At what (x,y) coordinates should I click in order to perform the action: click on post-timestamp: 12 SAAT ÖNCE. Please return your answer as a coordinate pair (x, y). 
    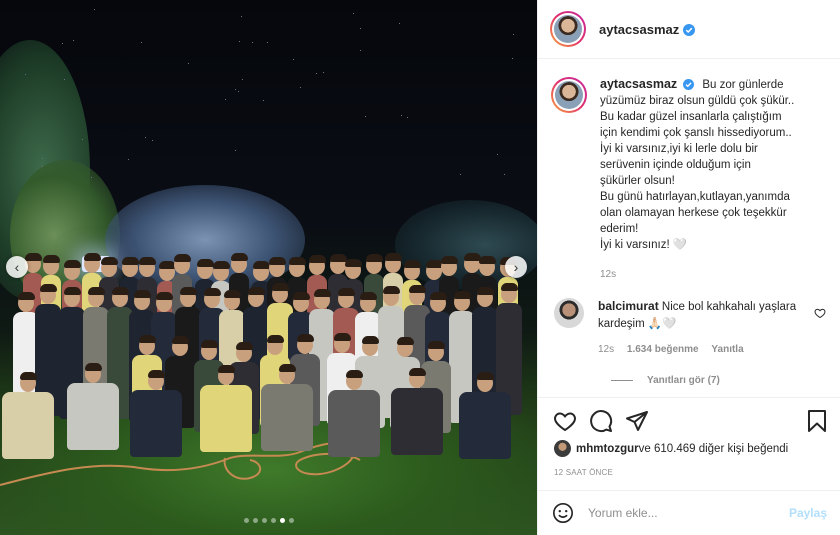
    Looking at the image, I should click on (584, 472).